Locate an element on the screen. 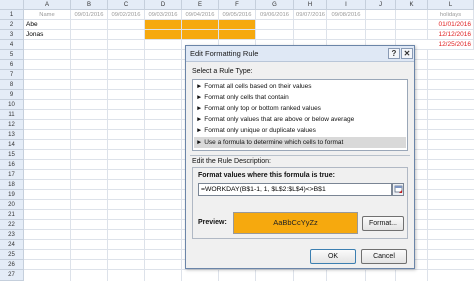 The width and height of the screenshot is (474, 281). column-header-e: E is located at coordinates (200, 5).